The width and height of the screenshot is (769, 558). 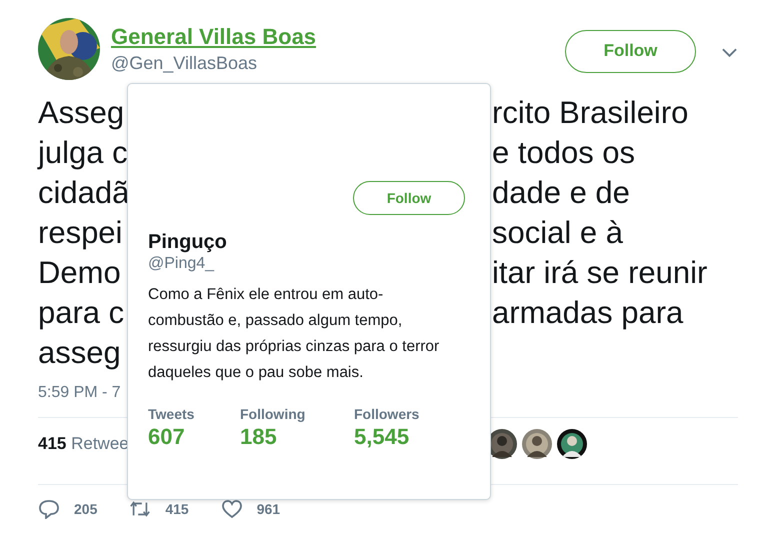 I want to click on tweet-text: dade e de, so click(x=561, y=193).